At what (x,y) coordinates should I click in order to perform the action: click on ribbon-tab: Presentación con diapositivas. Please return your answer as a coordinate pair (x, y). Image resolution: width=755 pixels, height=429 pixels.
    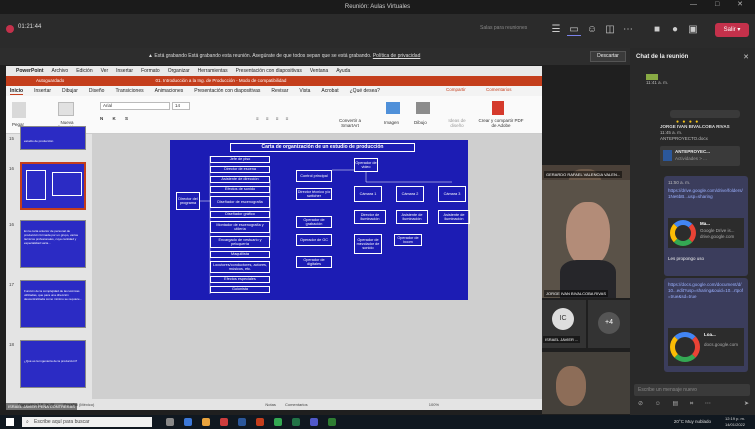
    Looking at the image, I should click on (227, 91).